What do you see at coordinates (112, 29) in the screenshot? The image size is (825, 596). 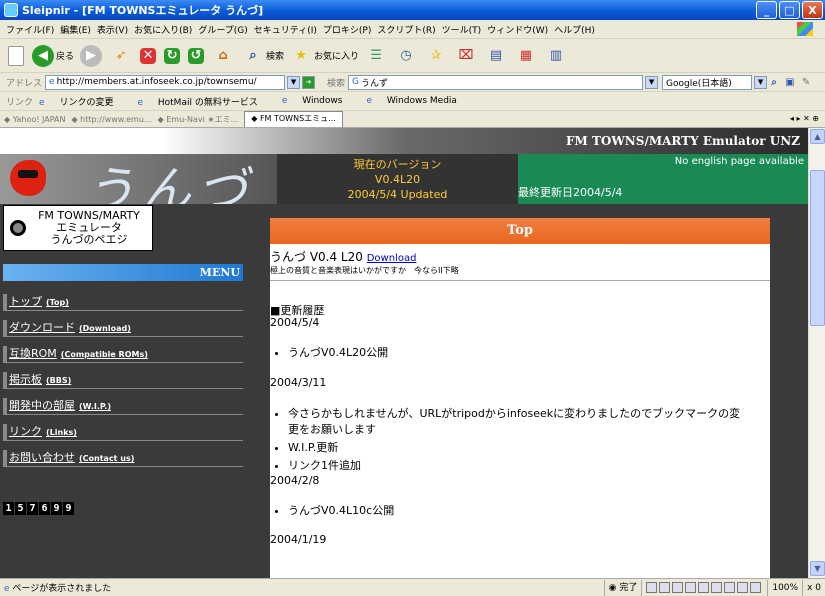 I see `menu-view: 表示(V)` at bounding box center [112, 29].